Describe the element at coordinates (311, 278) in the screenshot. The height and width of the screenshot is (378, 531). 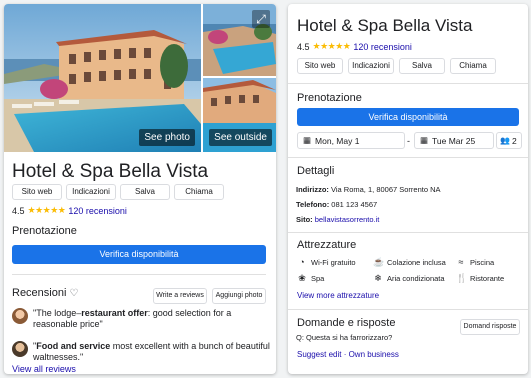
I see `amenity-spa: ❀ Spa` at that location.